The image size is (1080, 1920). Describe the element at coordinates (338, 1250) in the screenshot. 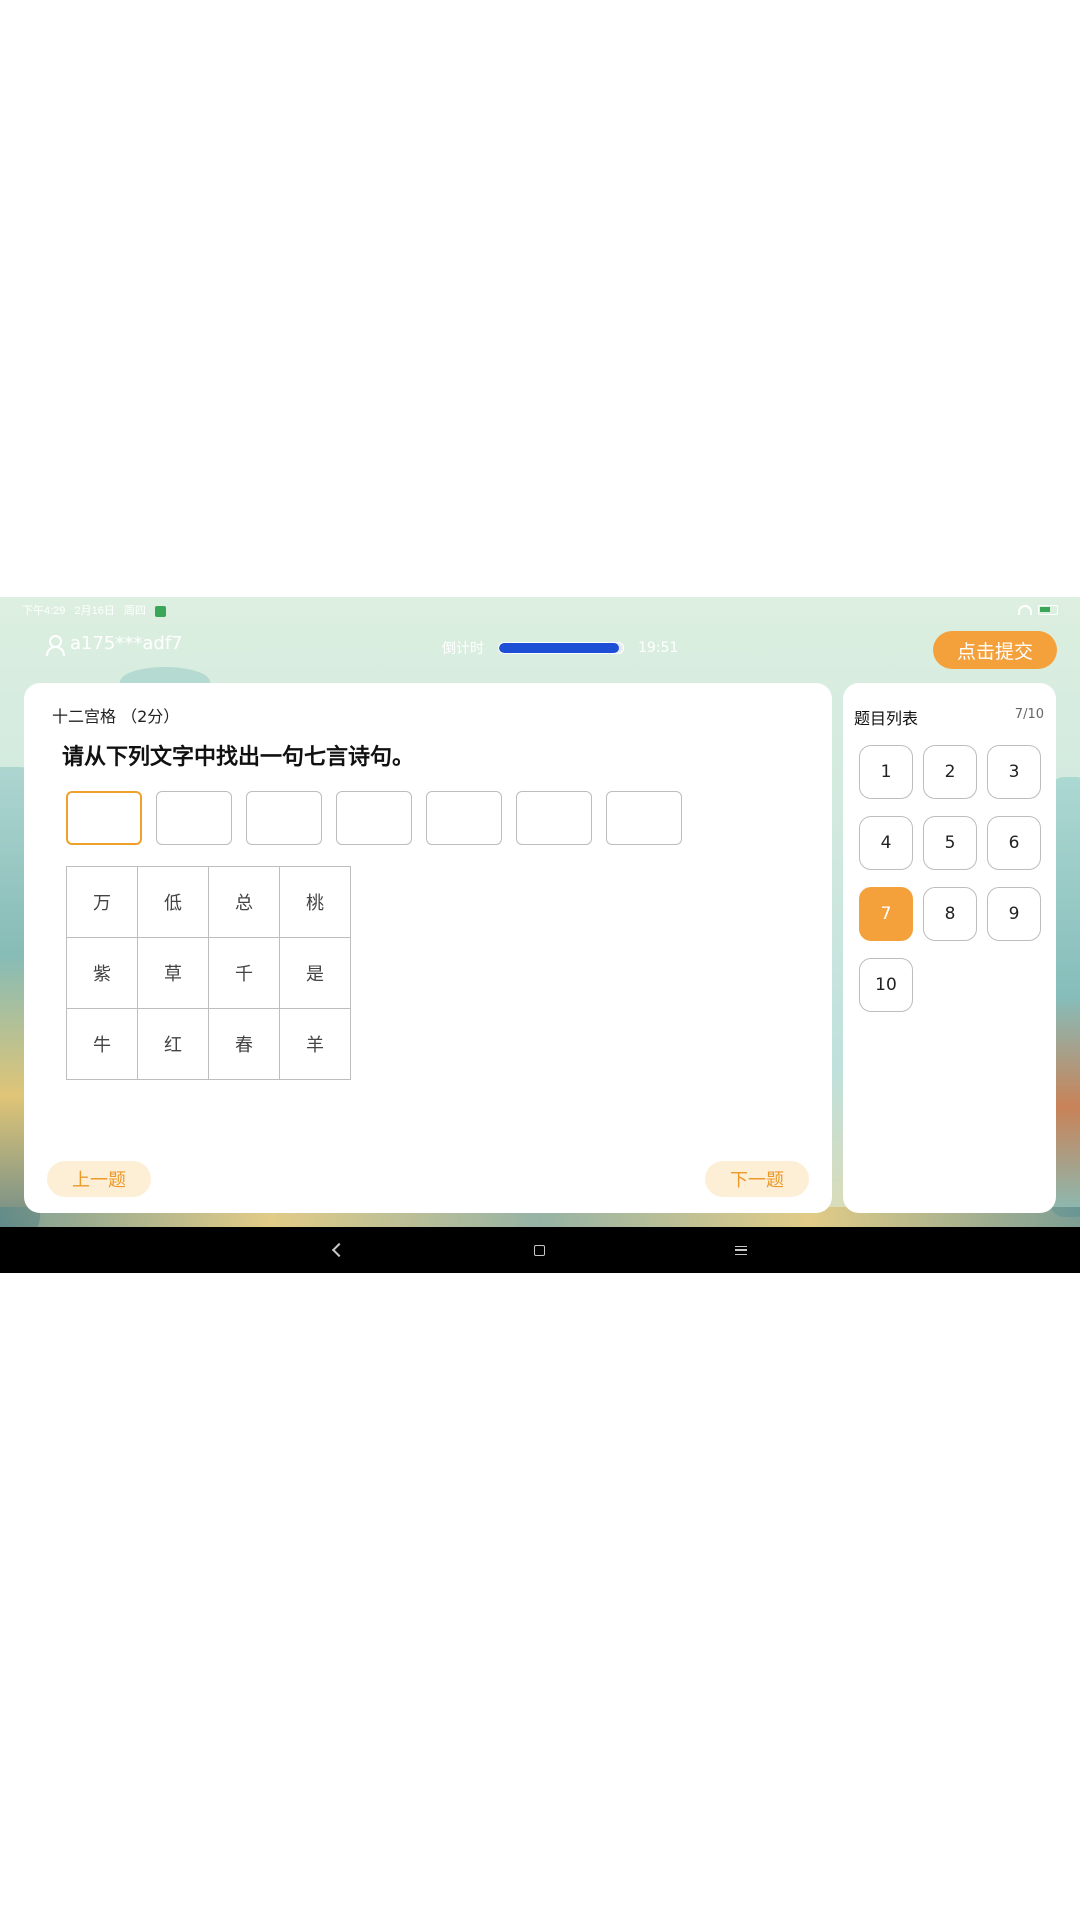

I see `back-icon` at that location.